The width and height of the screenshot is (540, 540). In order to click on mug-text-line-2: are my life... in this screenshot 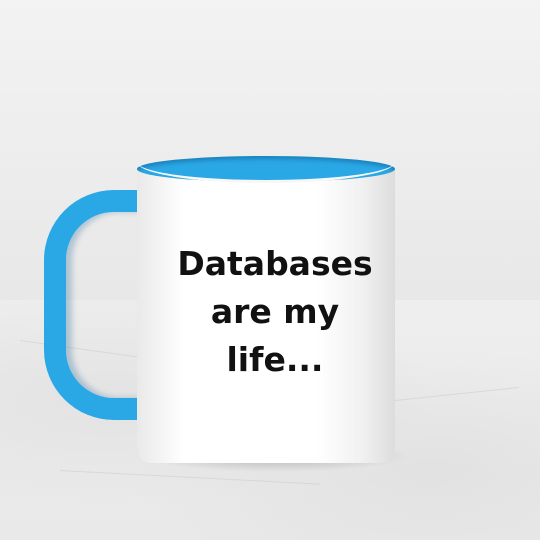, I will do `click(275, 335)`.